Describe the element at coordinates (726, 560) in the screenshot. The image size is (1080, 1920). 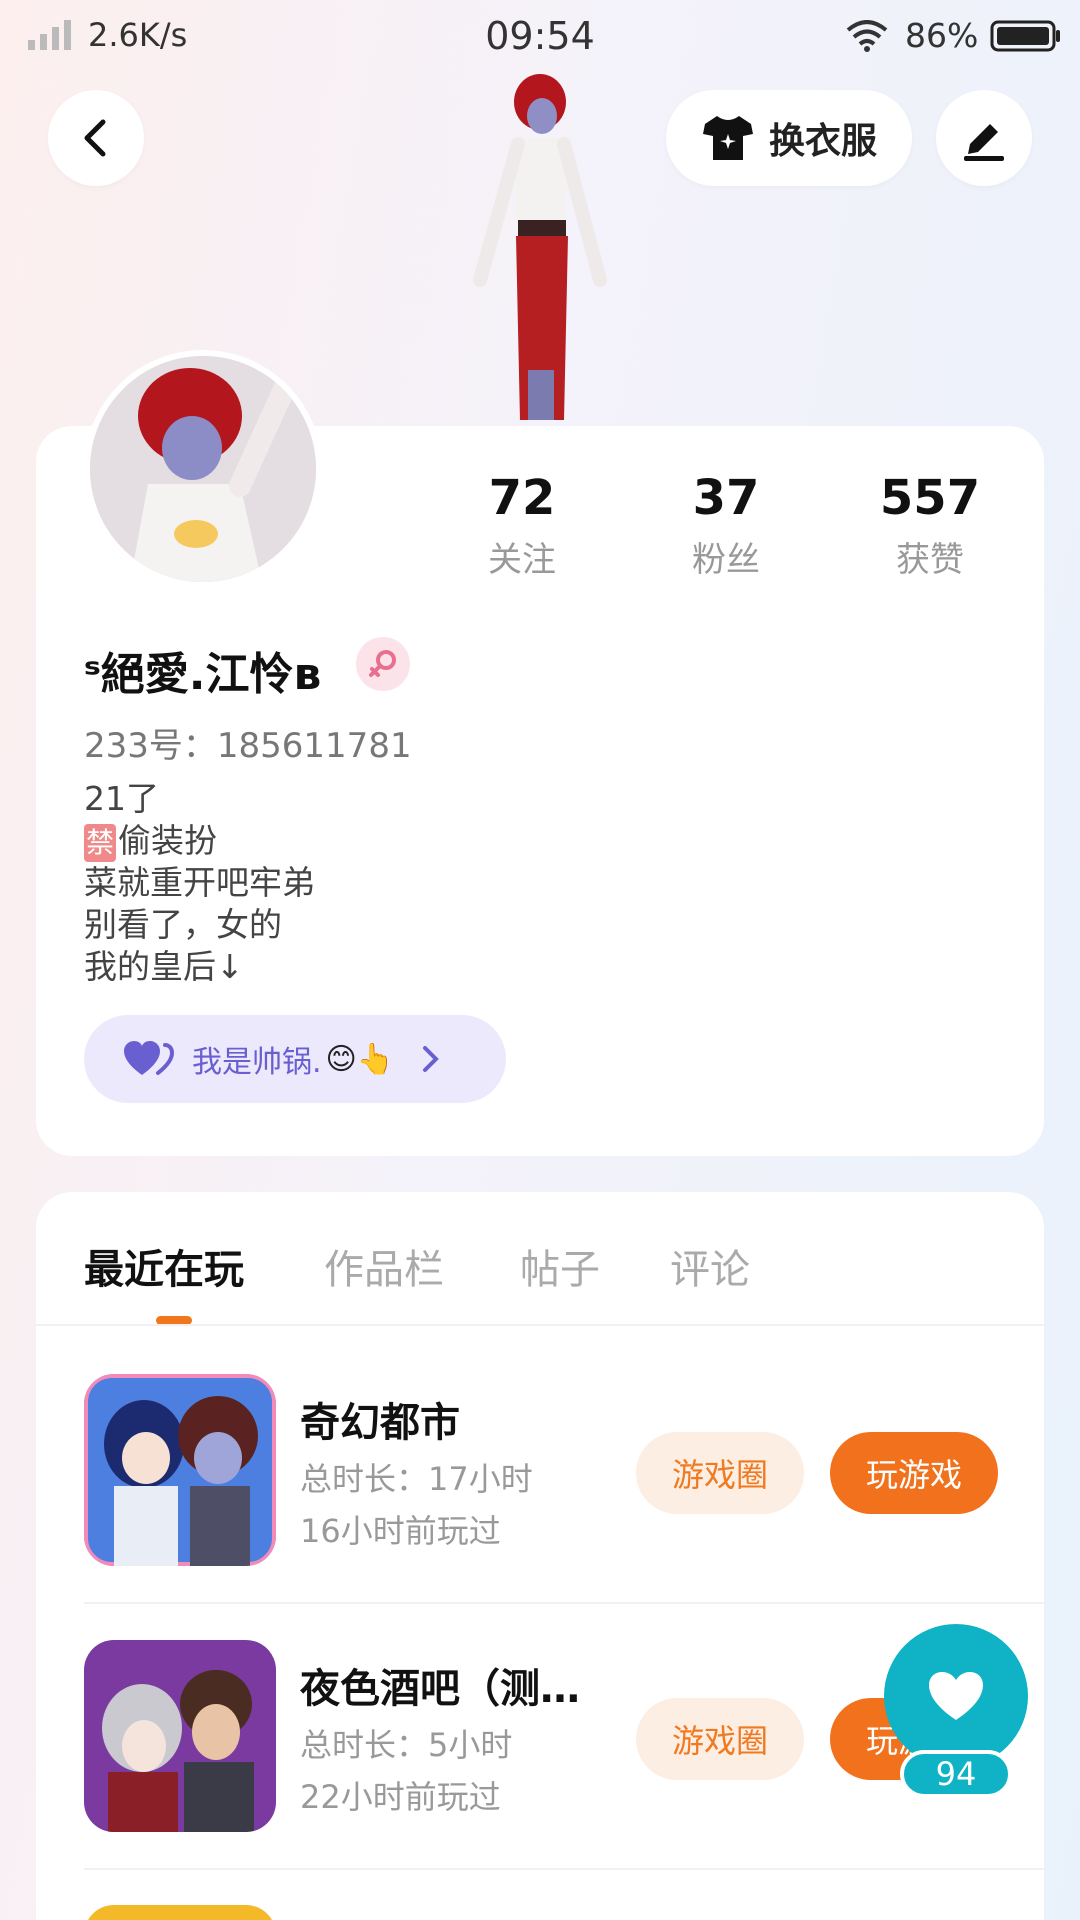
I see `followers-label: 粉丝` at that location.